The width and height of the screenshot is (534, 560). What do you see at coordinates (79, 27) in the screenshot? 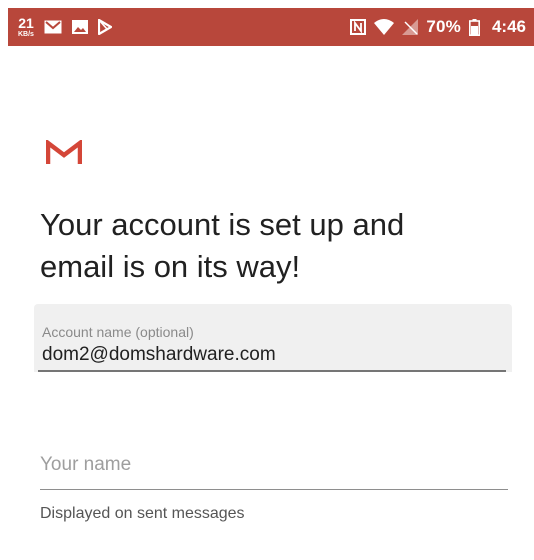
I see `image-notification-icon` at bounding box center [79, 27].